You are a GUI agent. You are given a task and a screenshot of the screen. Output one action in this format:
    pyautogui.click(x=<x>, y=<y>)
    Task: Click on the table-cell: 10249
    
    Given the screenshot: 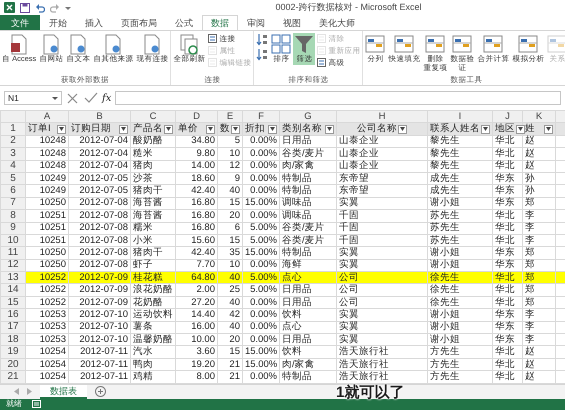 What is the action you would take?
    pyautogui.click(x=47, y=178)
    